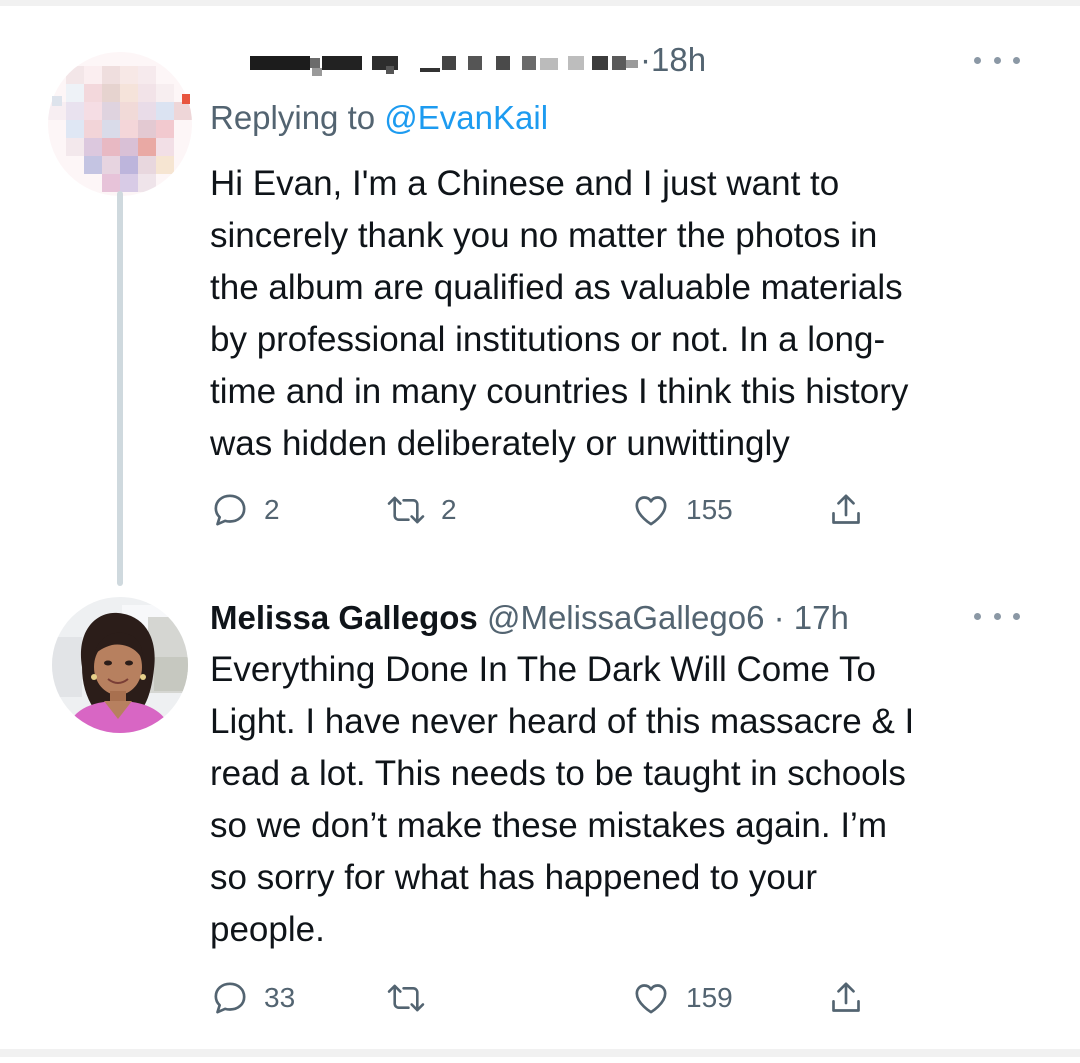 This screenshot has width=1080, height=1063. Describe the element at coordinates (709, 997) in the screenshot. I see `like-count: 159` at that location.